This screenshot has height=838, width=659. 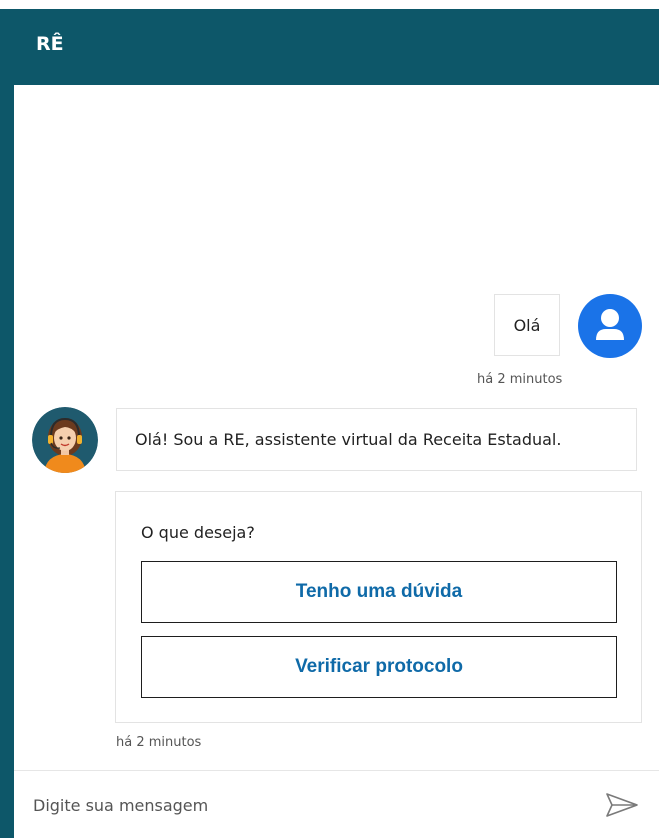 I want to click on assistant-avatar, so click(x=65, y=440).